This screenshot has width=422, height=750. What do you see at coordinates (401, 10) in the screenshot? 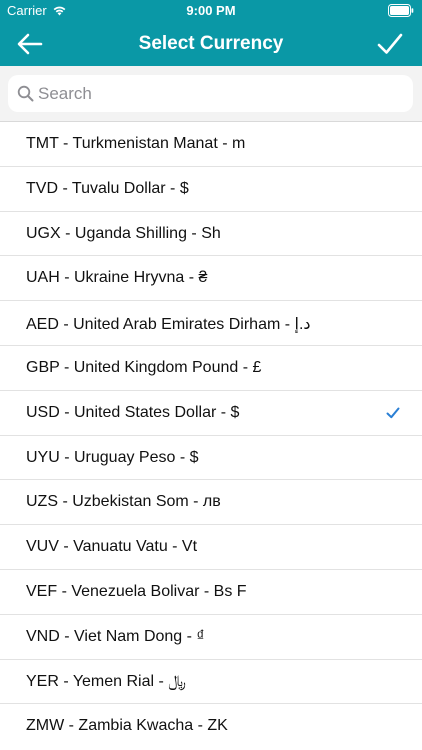
I see `battery-icon` at bounding box center [401, 10].